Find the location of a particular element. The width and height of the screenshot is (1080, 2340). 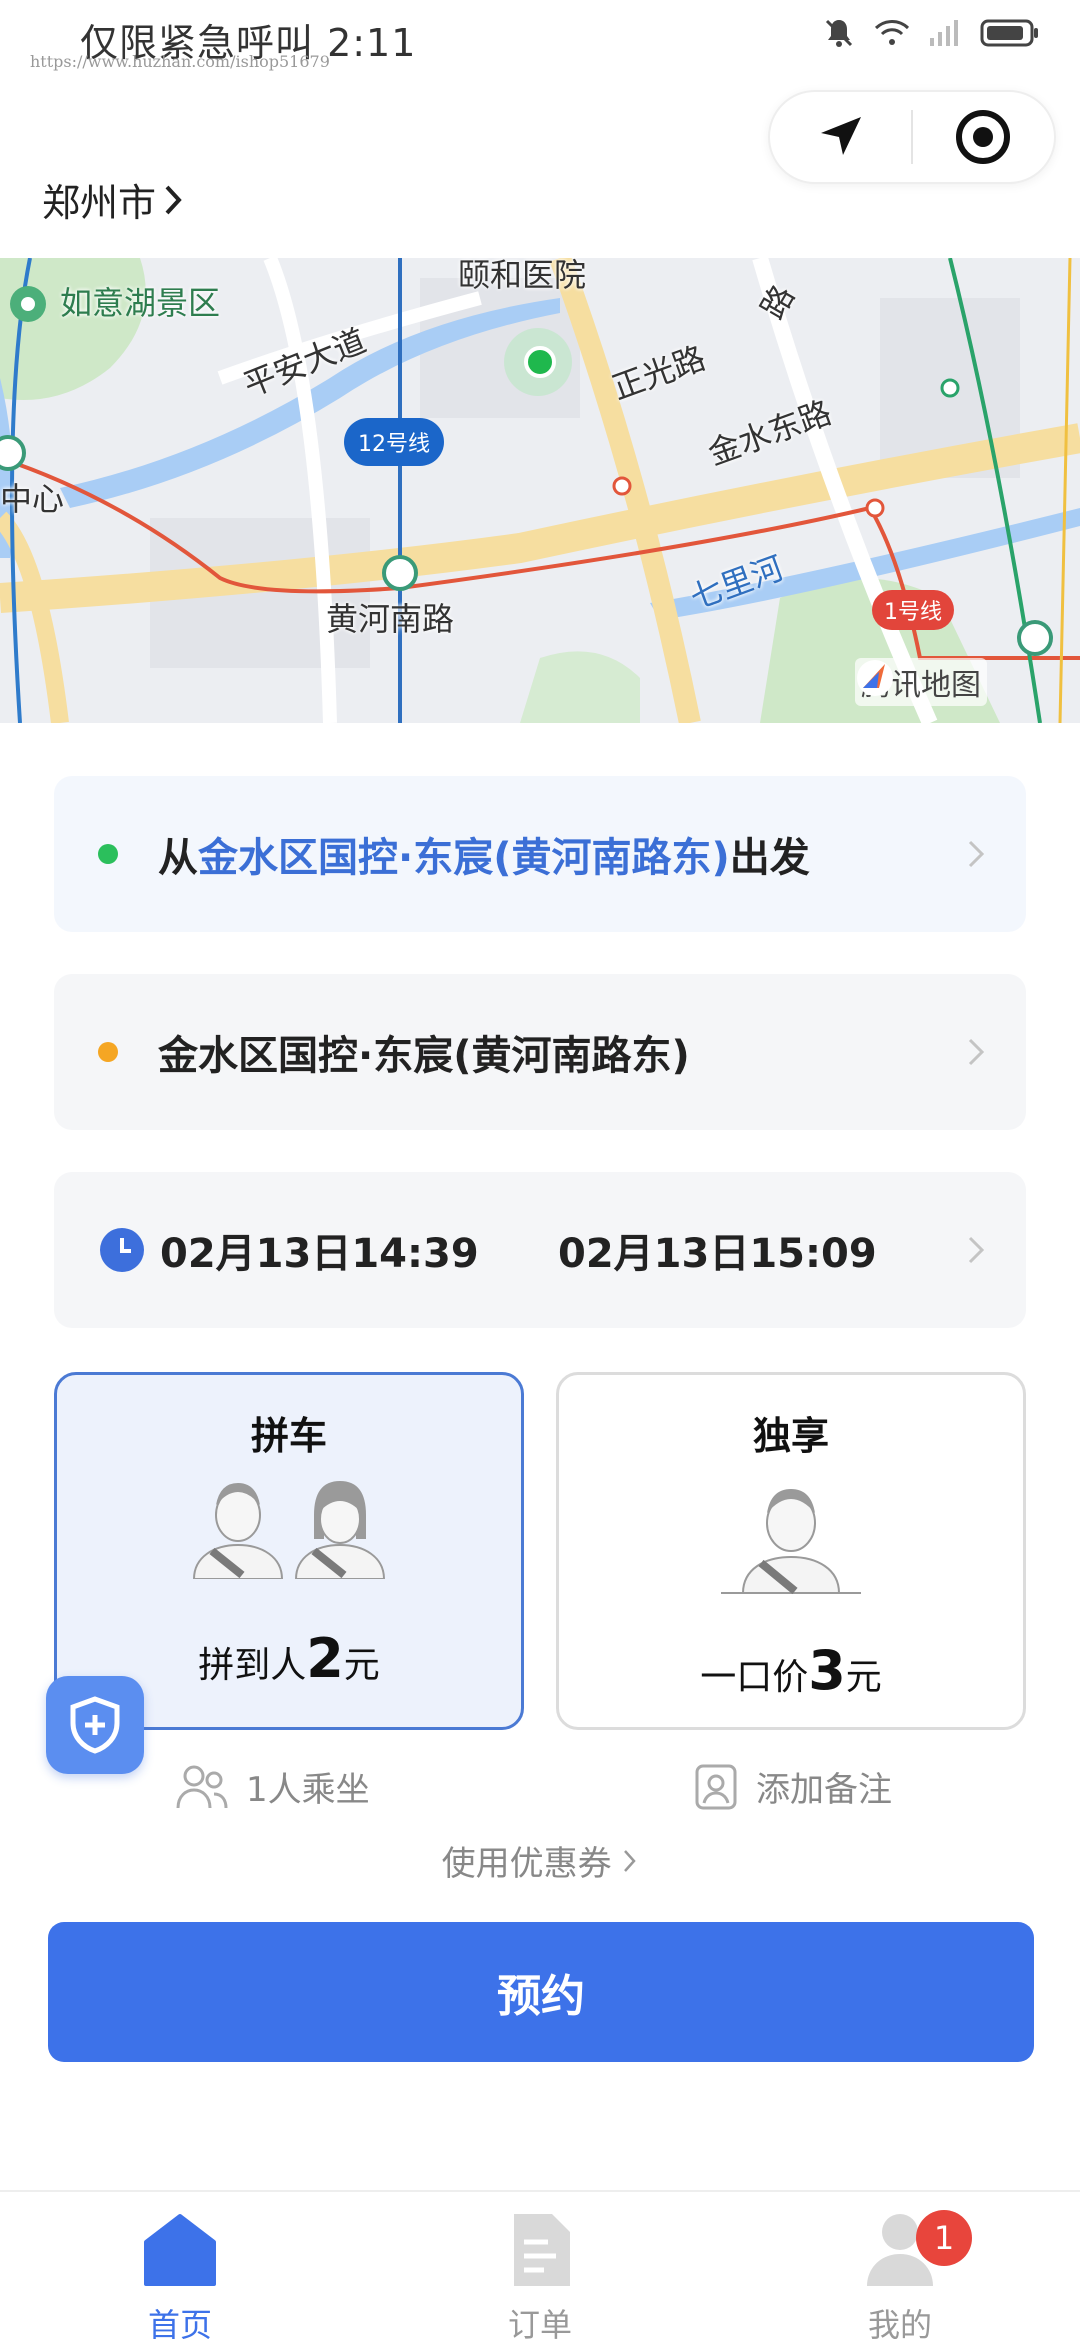

map-label-scenic: 如意湖景区 is located at coordinates (140, 303).